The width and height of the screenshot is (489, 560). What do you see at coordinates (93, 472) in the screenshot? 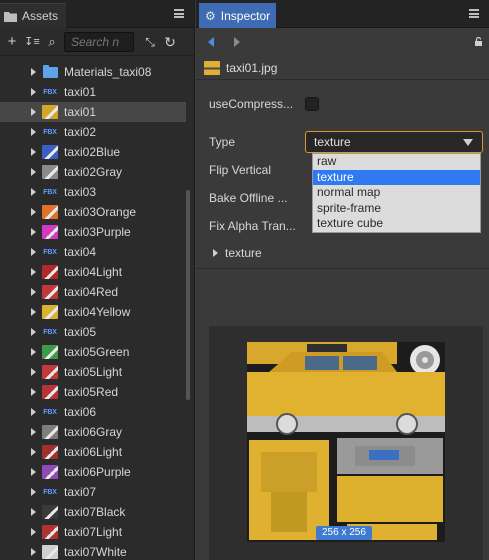
I see `asset-row: taxi06Purple` at bounding box center [93, 472].